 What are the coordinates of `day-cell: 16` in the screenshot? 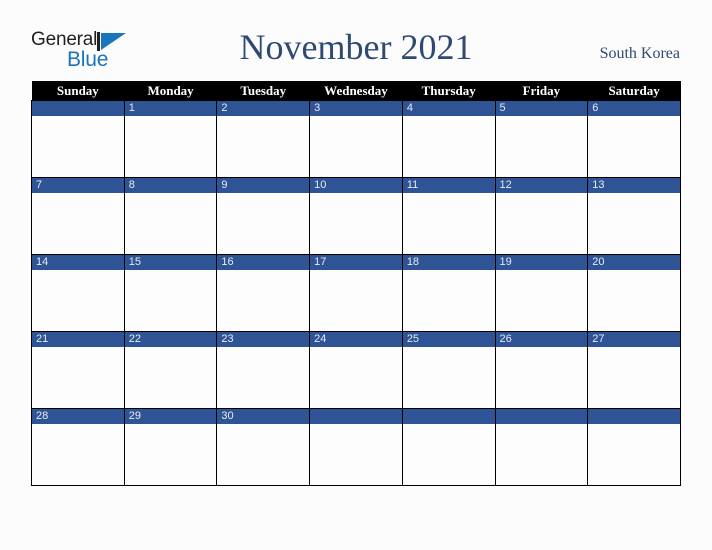 It's located at (263, 293).